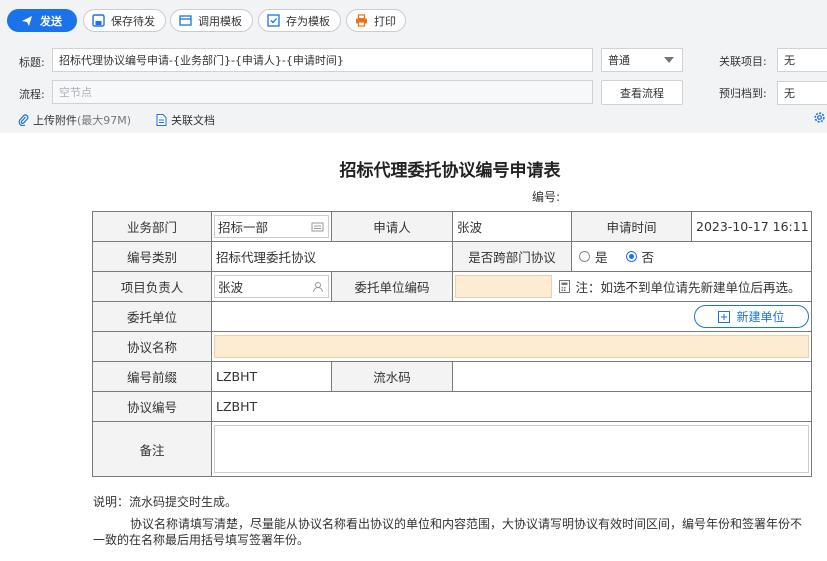 This screenshot has width=827, height=561. Describe the element at coordinates (743, 61) in the screenshot. I see `related-project-label: 关联项目:` at that location.